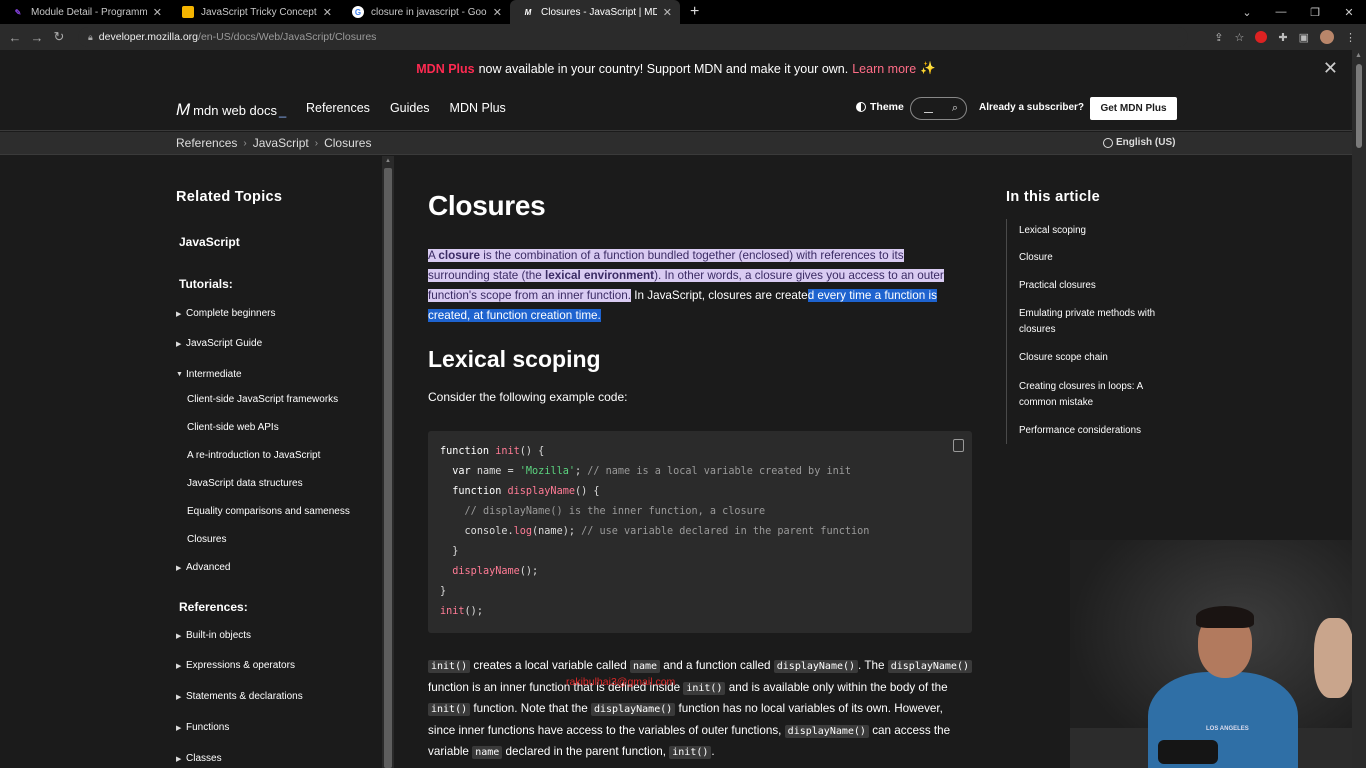  Describe the element at coordinates (233, 427) in the screenshot. I see `sidebar-sub-item: Client-side web APIs` at that location.